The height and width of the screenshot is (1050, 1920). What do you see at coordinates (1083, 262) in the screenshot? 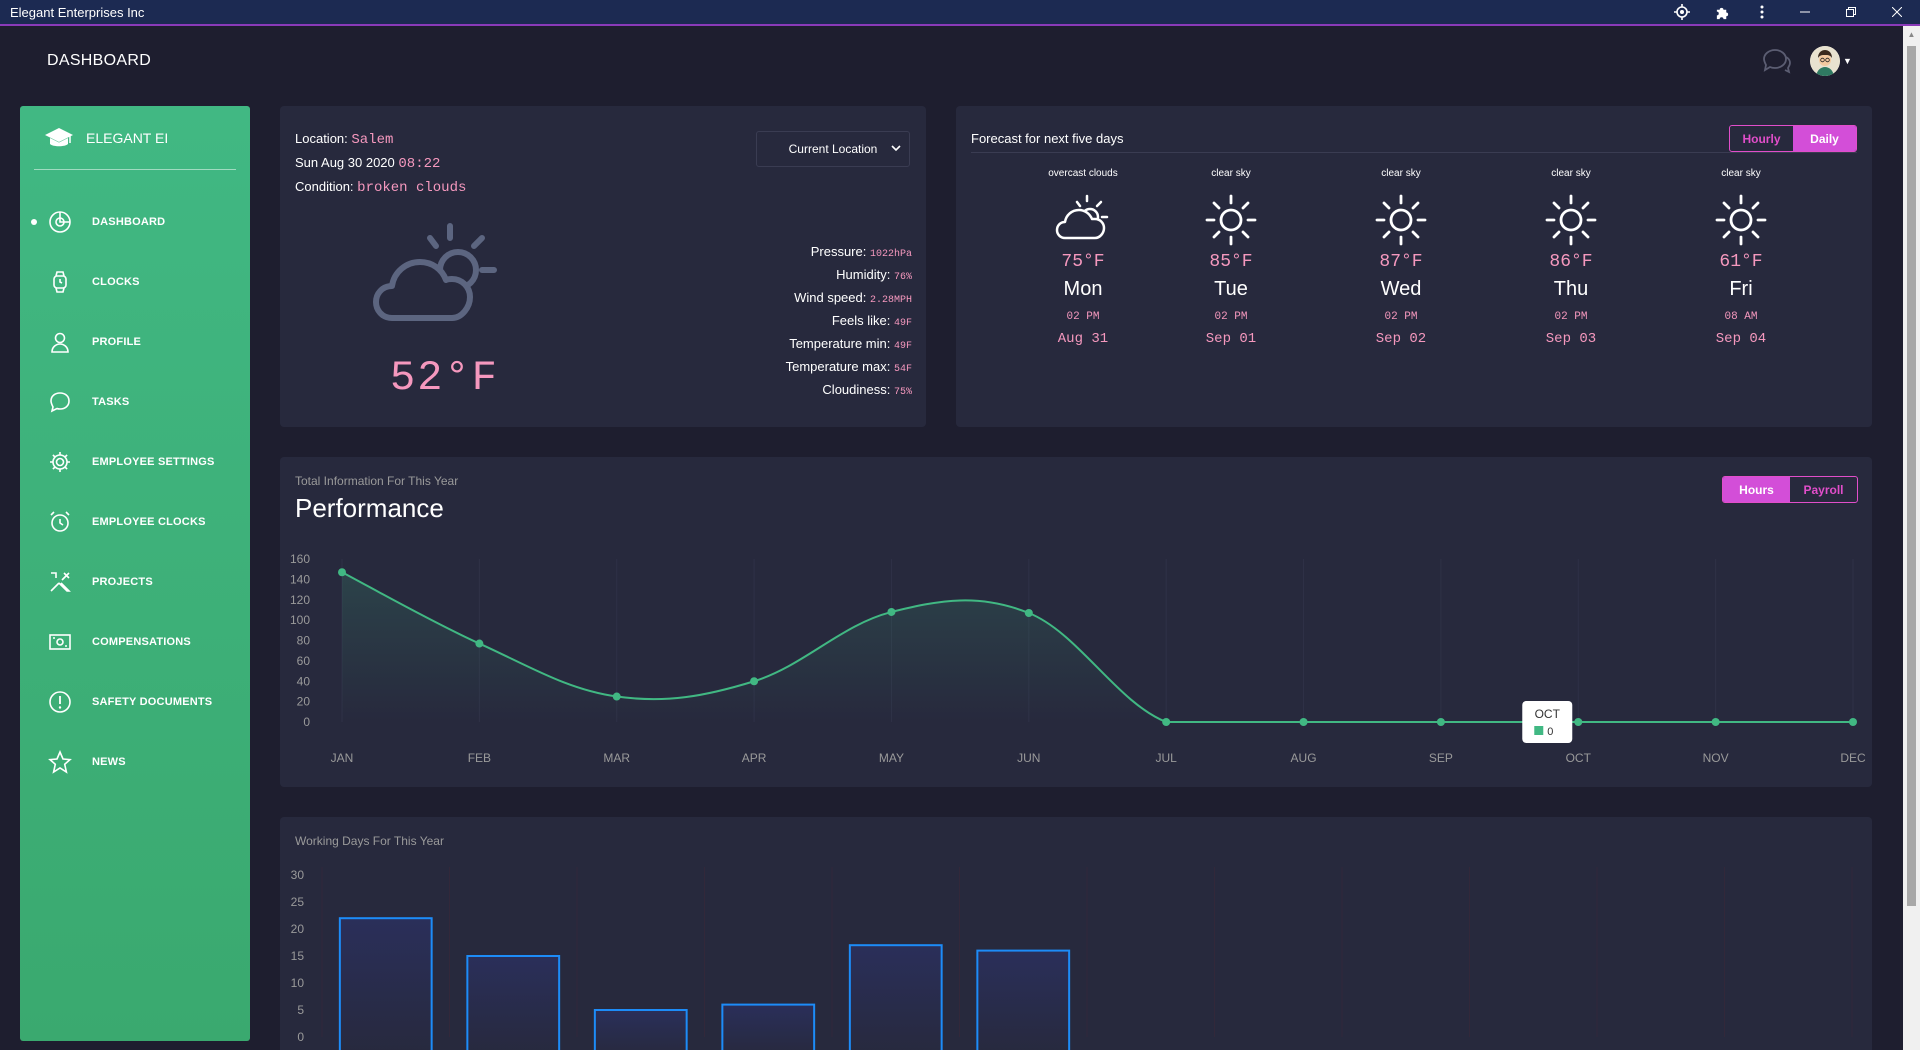
I see `forecast-temp: 75°F` at bounding box center [1083, 262].